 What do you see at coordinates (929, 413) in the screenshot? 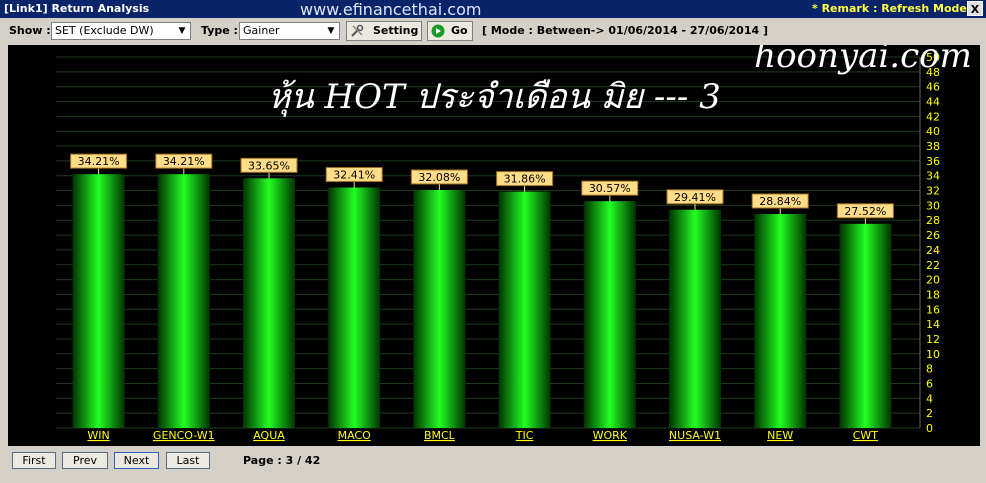
I see `y-tick-label: 2` at bounding box center [929, 413].